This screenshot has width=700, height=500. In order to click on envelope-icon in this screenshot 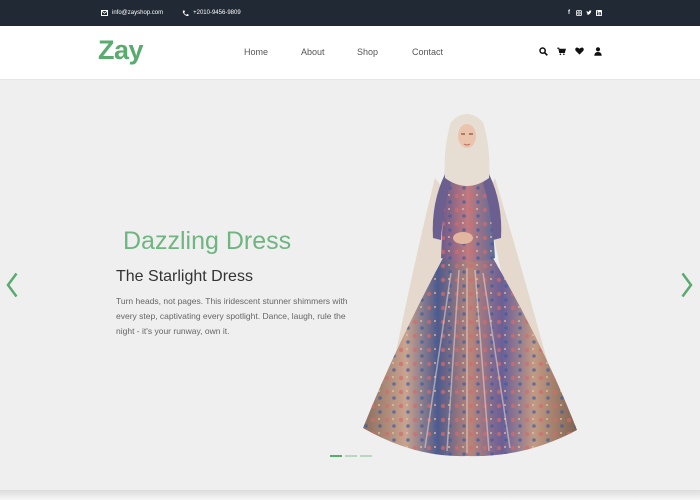, I will do `click(104, 13)`.